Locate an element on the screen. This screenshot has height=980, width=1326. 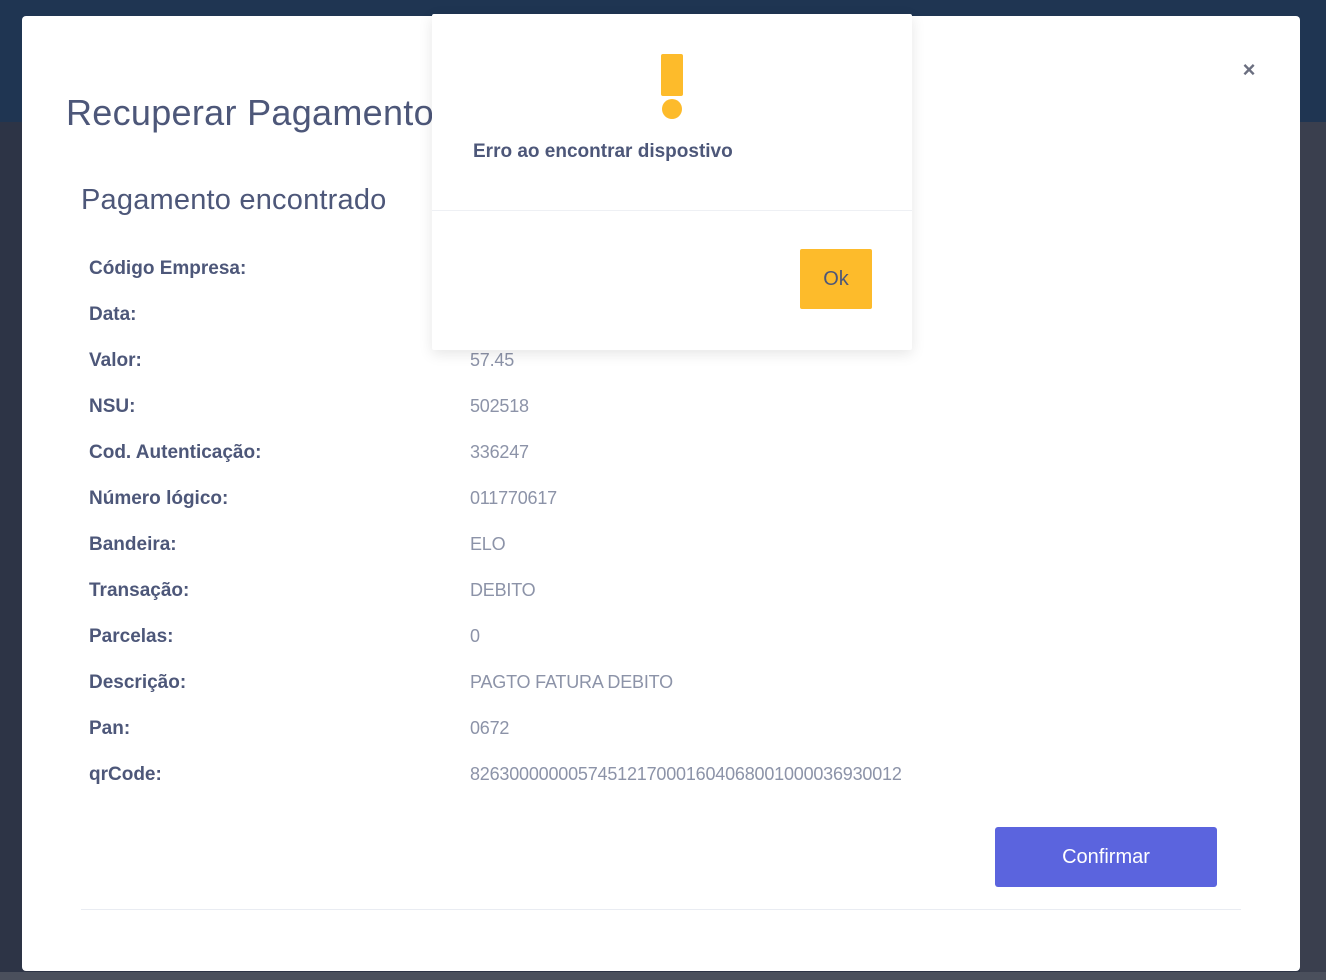
detail-row-nsu: NSU: 502518 is located at coordinates (639, 411).